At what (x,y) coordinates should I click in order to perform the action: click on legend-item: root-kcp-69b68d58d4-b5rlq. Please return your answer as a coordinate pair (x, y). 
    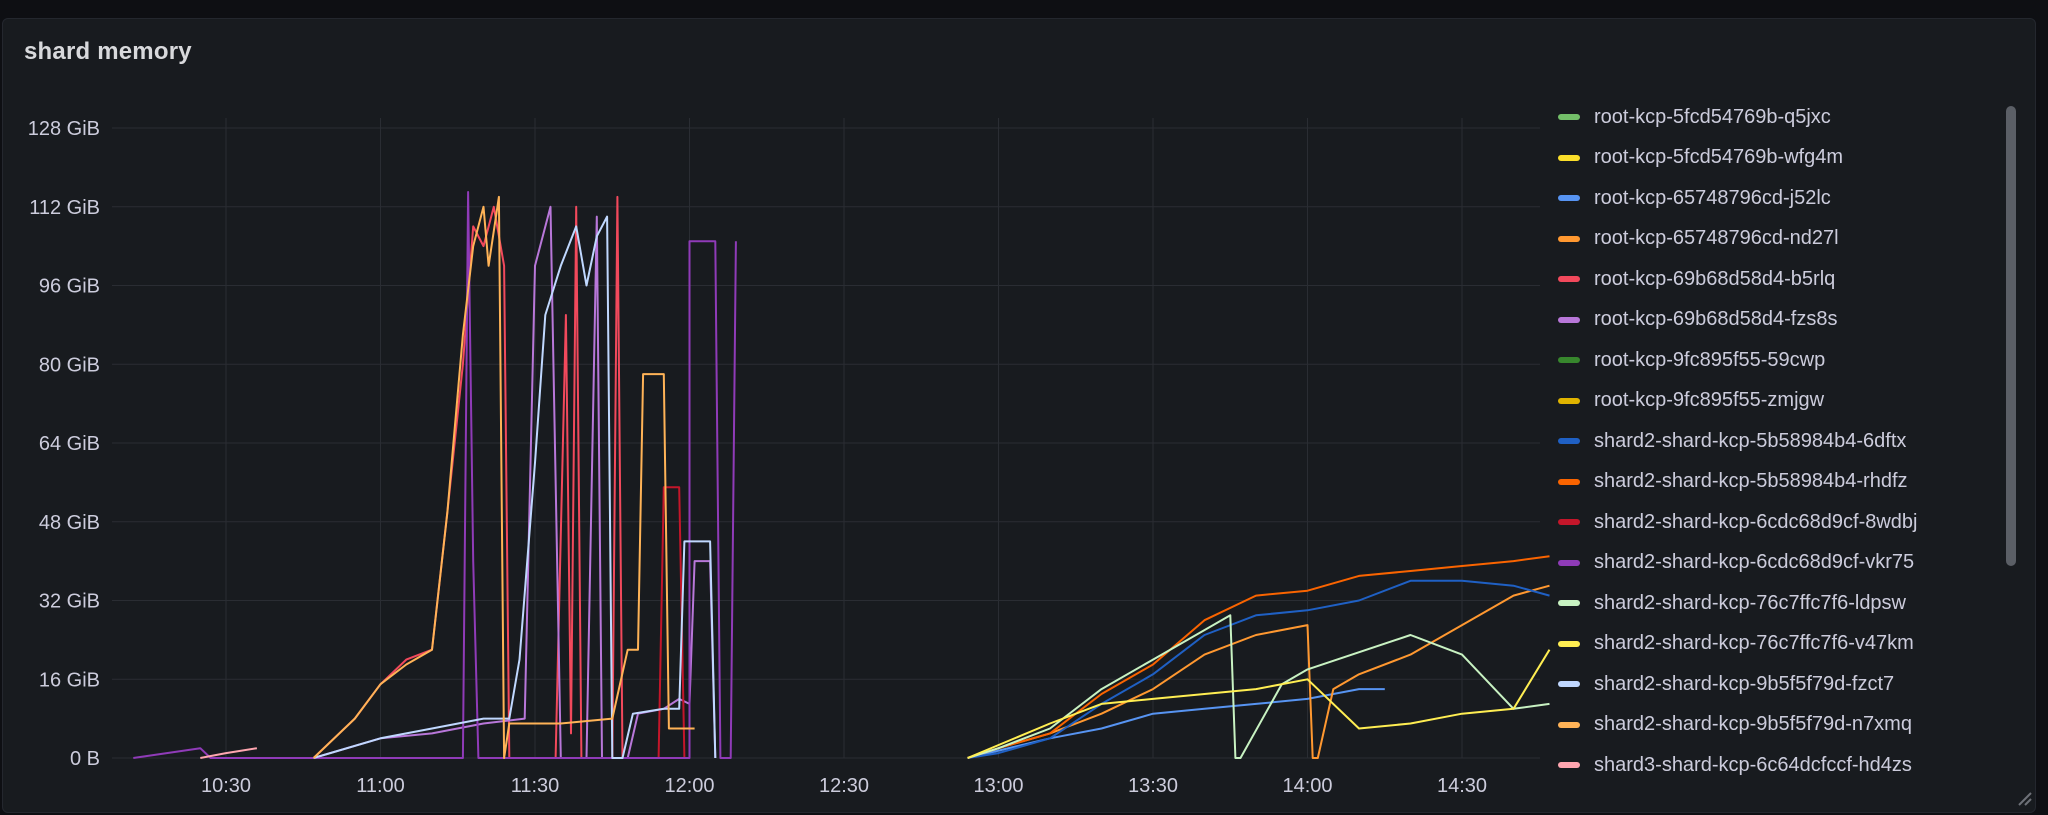
    Looking at the image, I should click on (1696, 279).